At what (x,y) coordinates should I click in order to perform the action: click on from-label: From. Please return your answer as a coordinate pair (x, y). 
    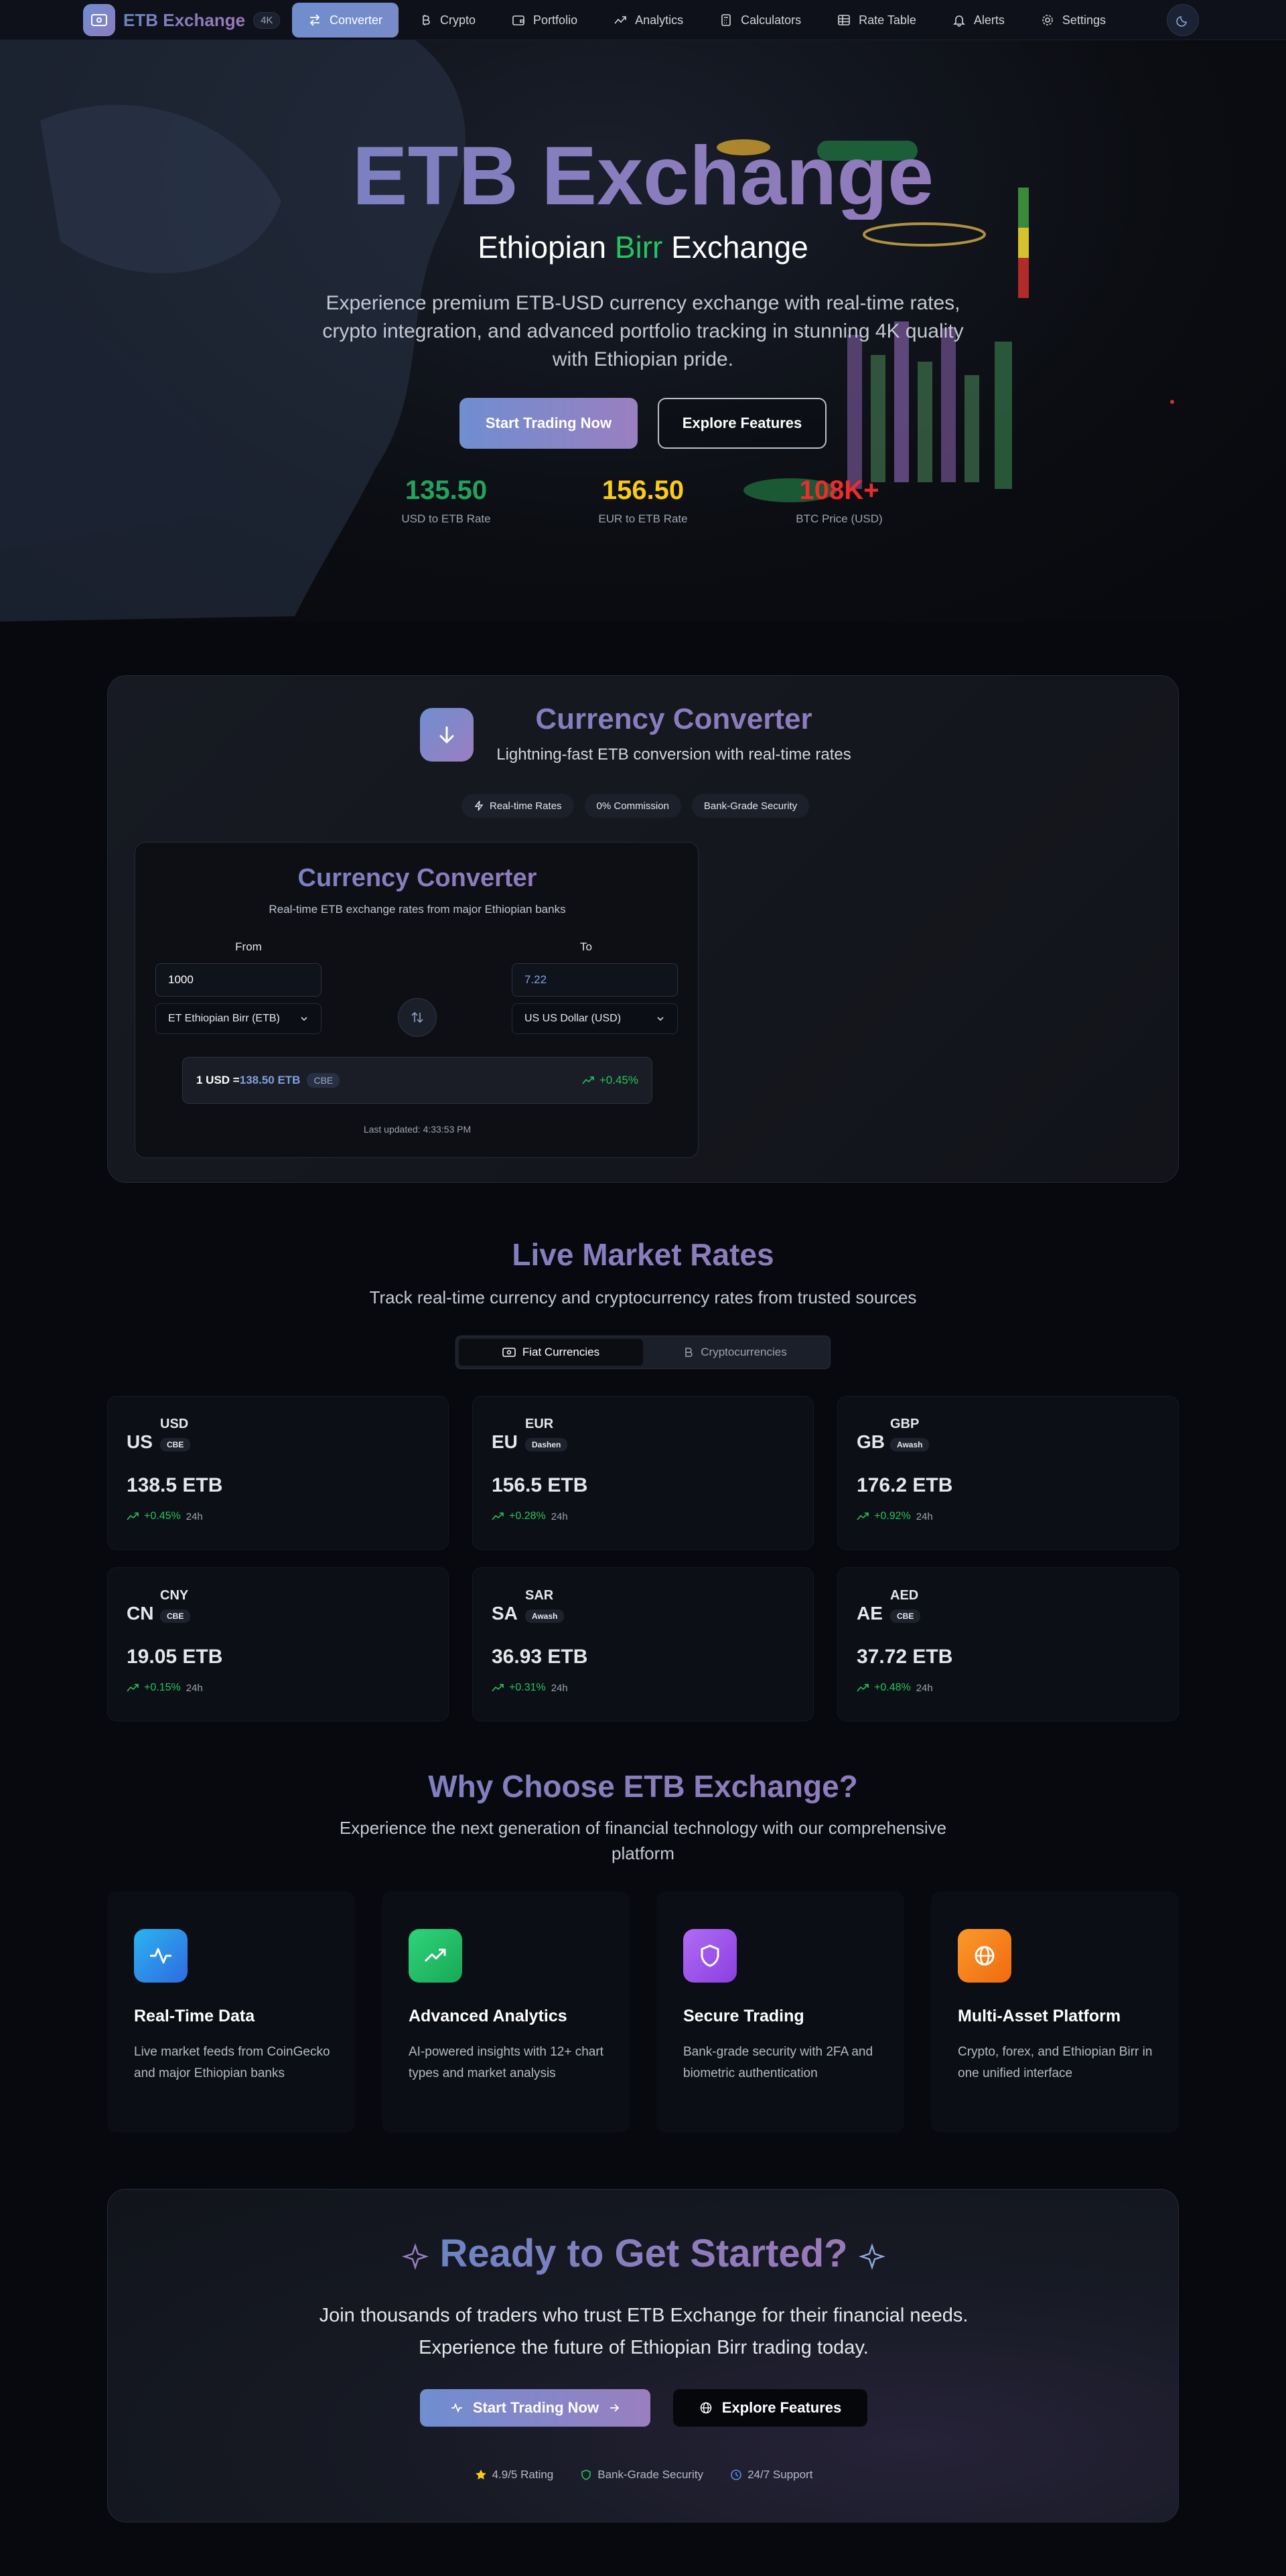
    Looking at the image, I should click on (249, 946).